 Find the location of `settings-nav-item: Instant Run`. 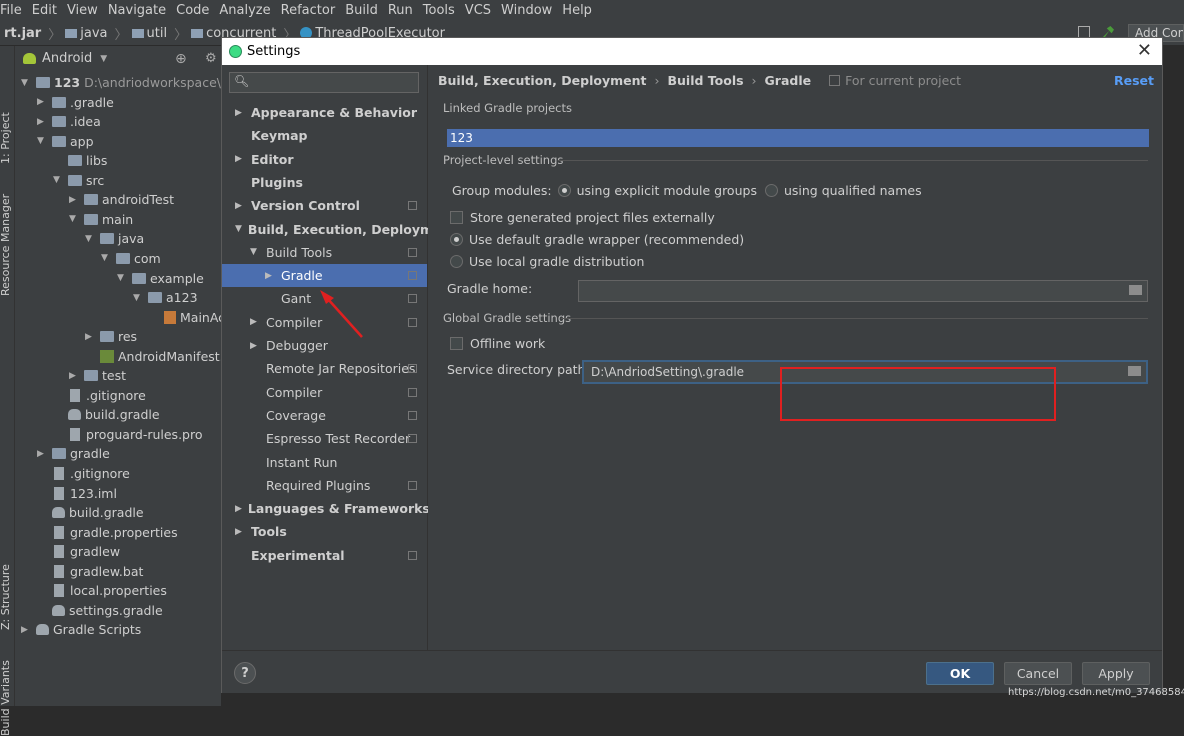

settings-nav-item: Instant Run is located at coordinates (324, 462).